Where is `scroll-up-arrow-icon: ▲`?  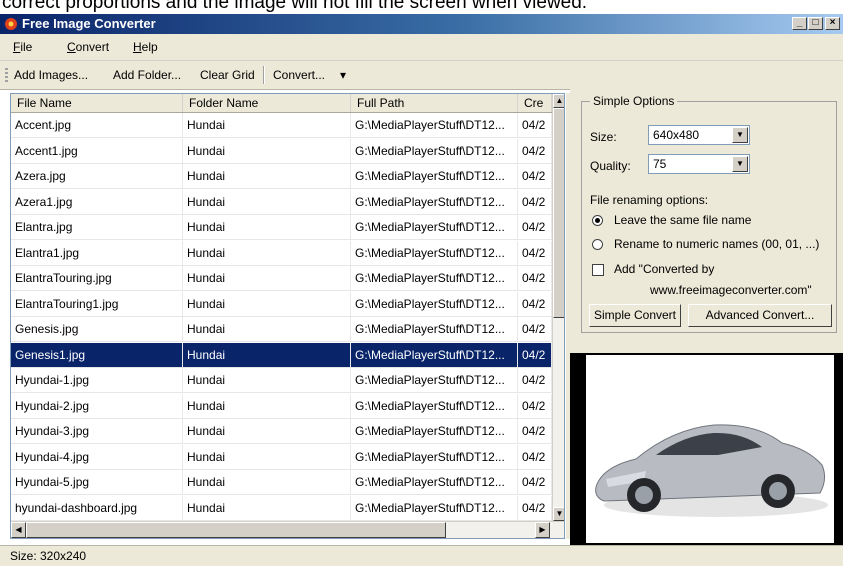
scroll-up-arrow-icon: ▲ is located at coordinates (558, 101).